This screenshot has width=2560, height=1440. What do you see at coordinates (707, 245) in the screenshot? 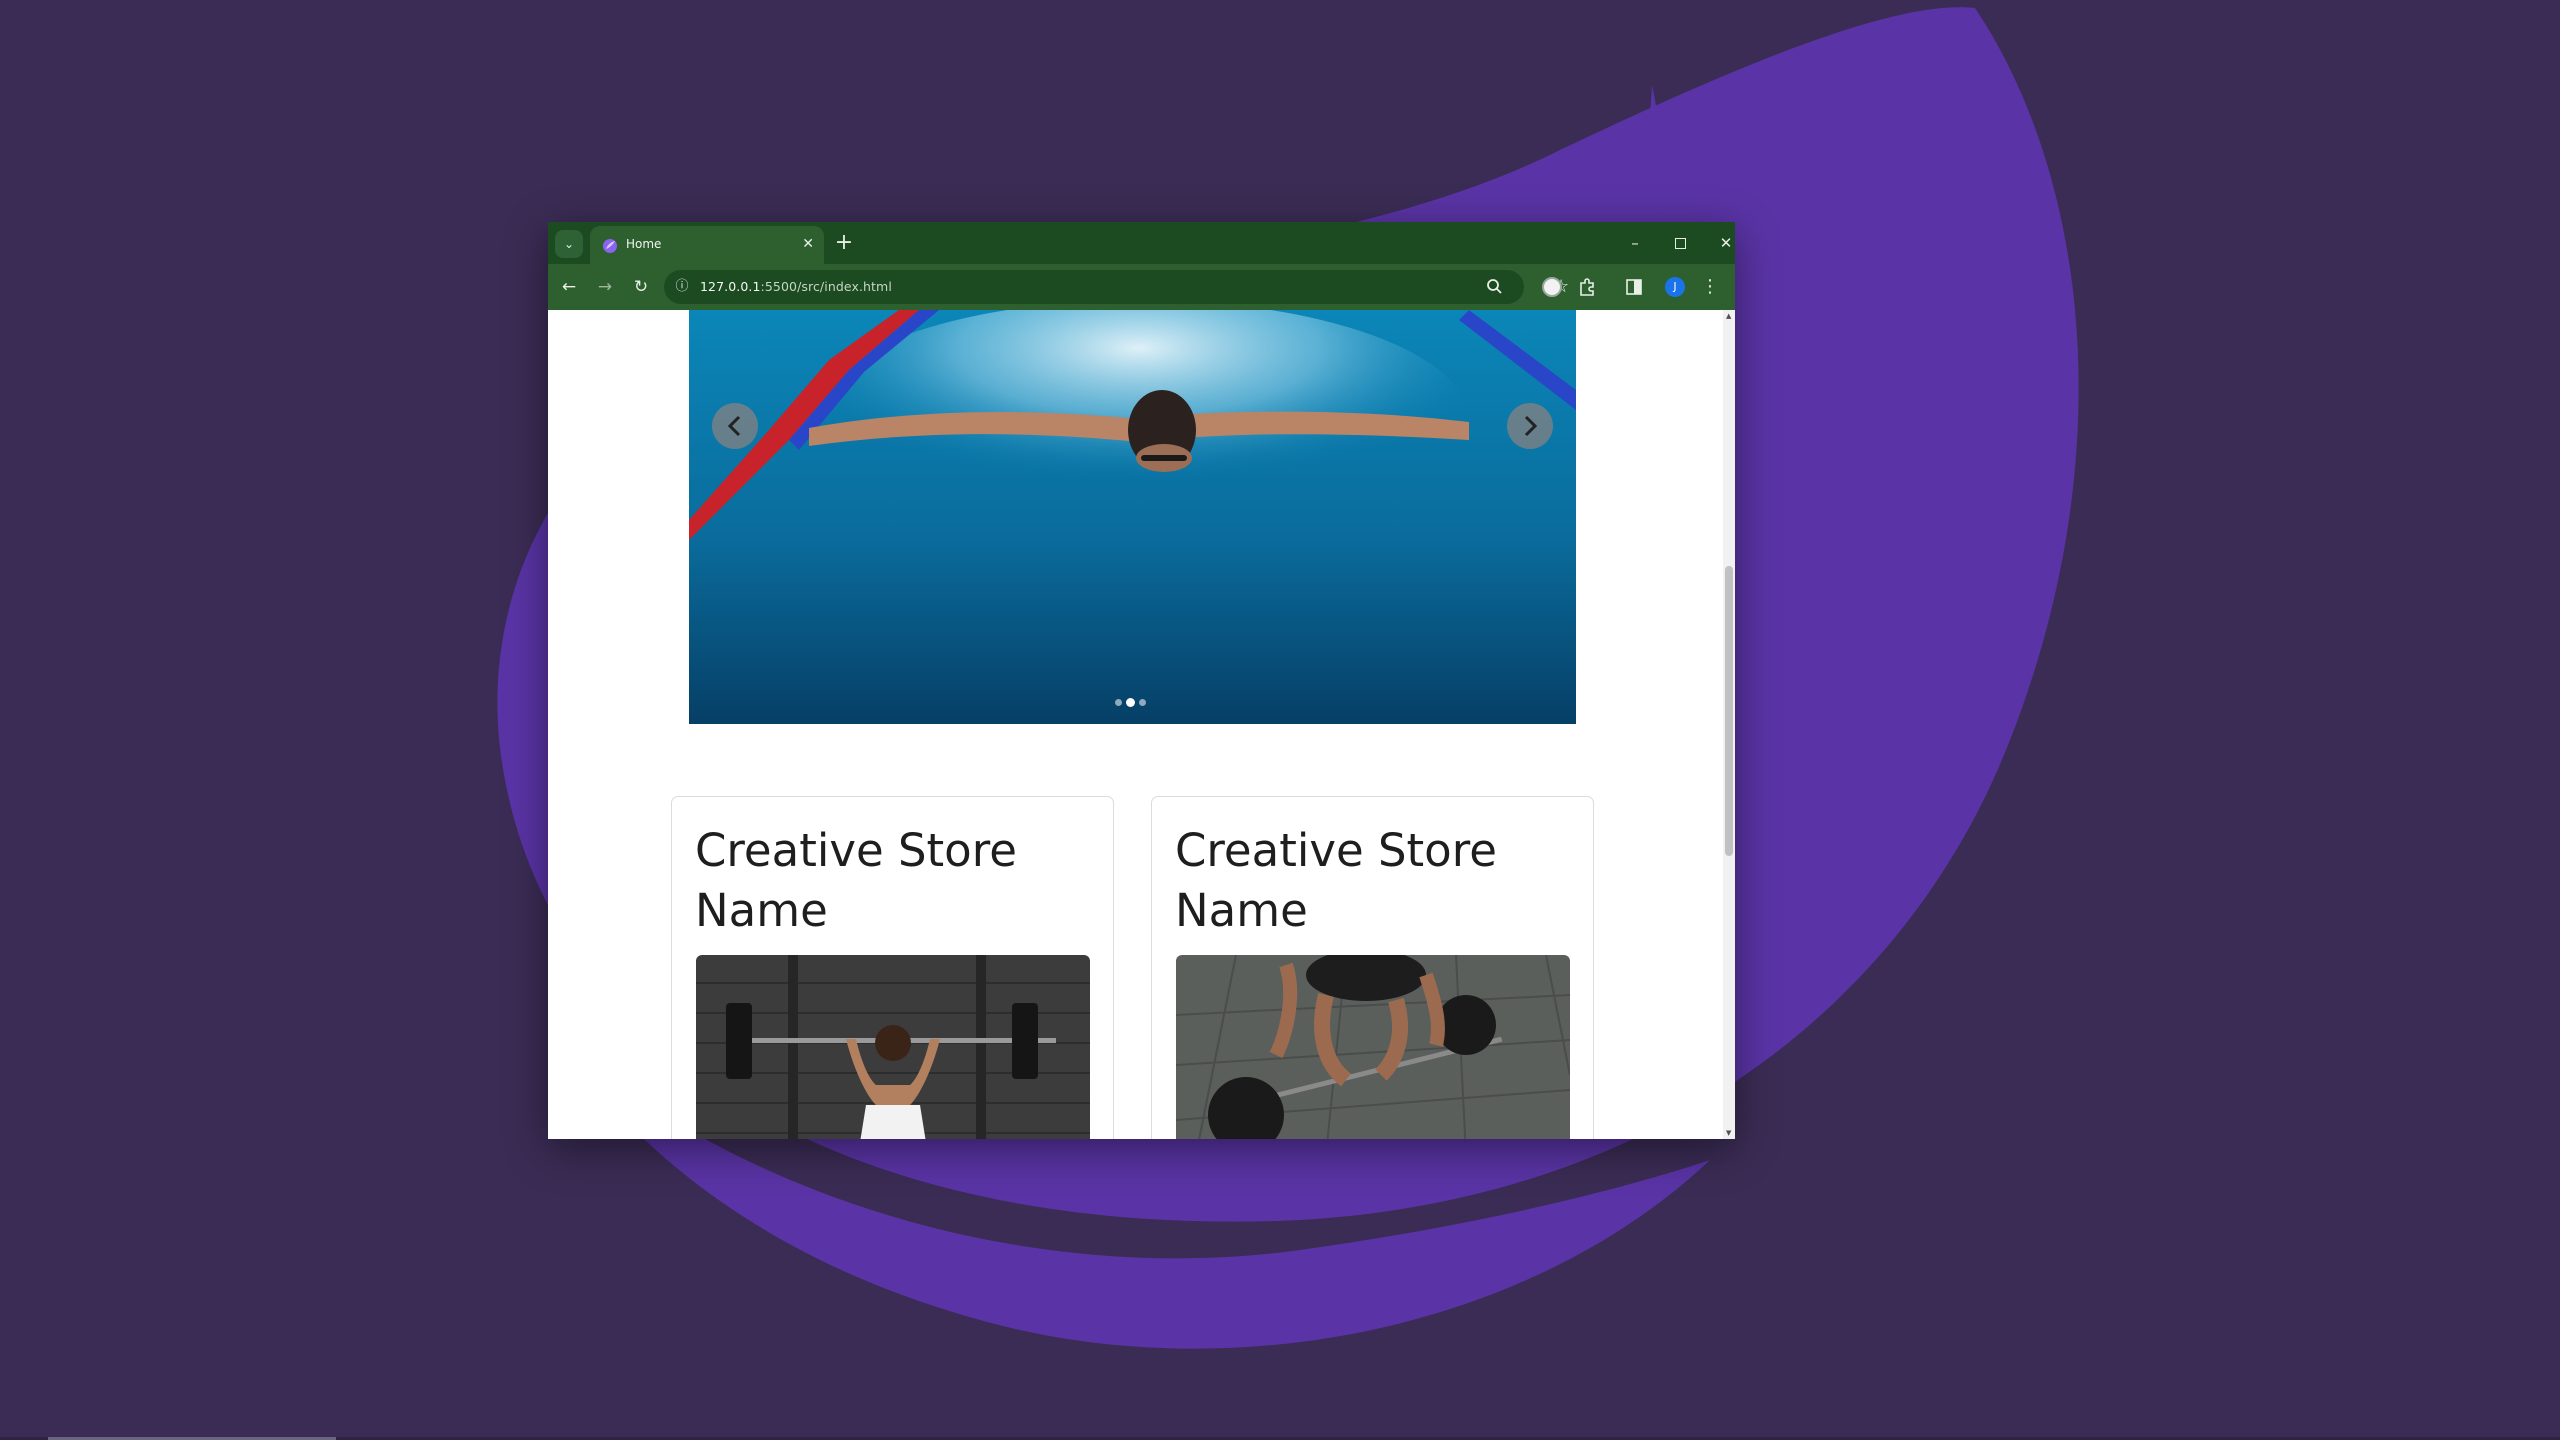
I see `browser-tab-home: Home ✕` at bounding box center [707, 245].